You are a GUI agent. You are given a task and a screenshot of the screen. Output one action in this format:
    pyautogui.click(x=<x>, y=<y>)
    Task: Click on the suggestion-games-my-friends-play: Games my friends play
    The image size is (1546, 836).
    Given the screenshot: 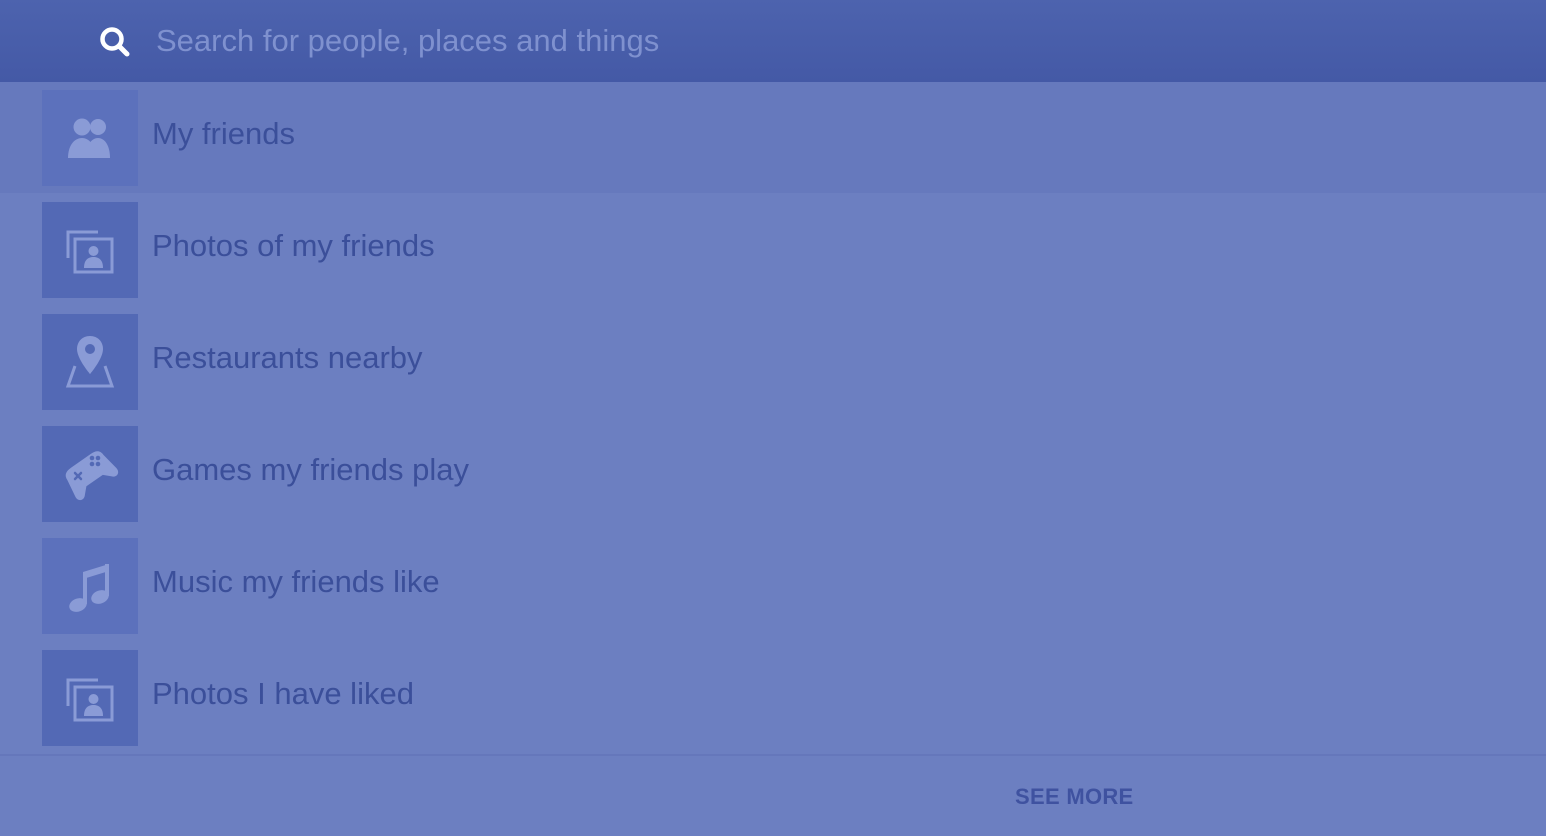 What is the action you would take?
    pyautogui.click(x=773, y=474)
    